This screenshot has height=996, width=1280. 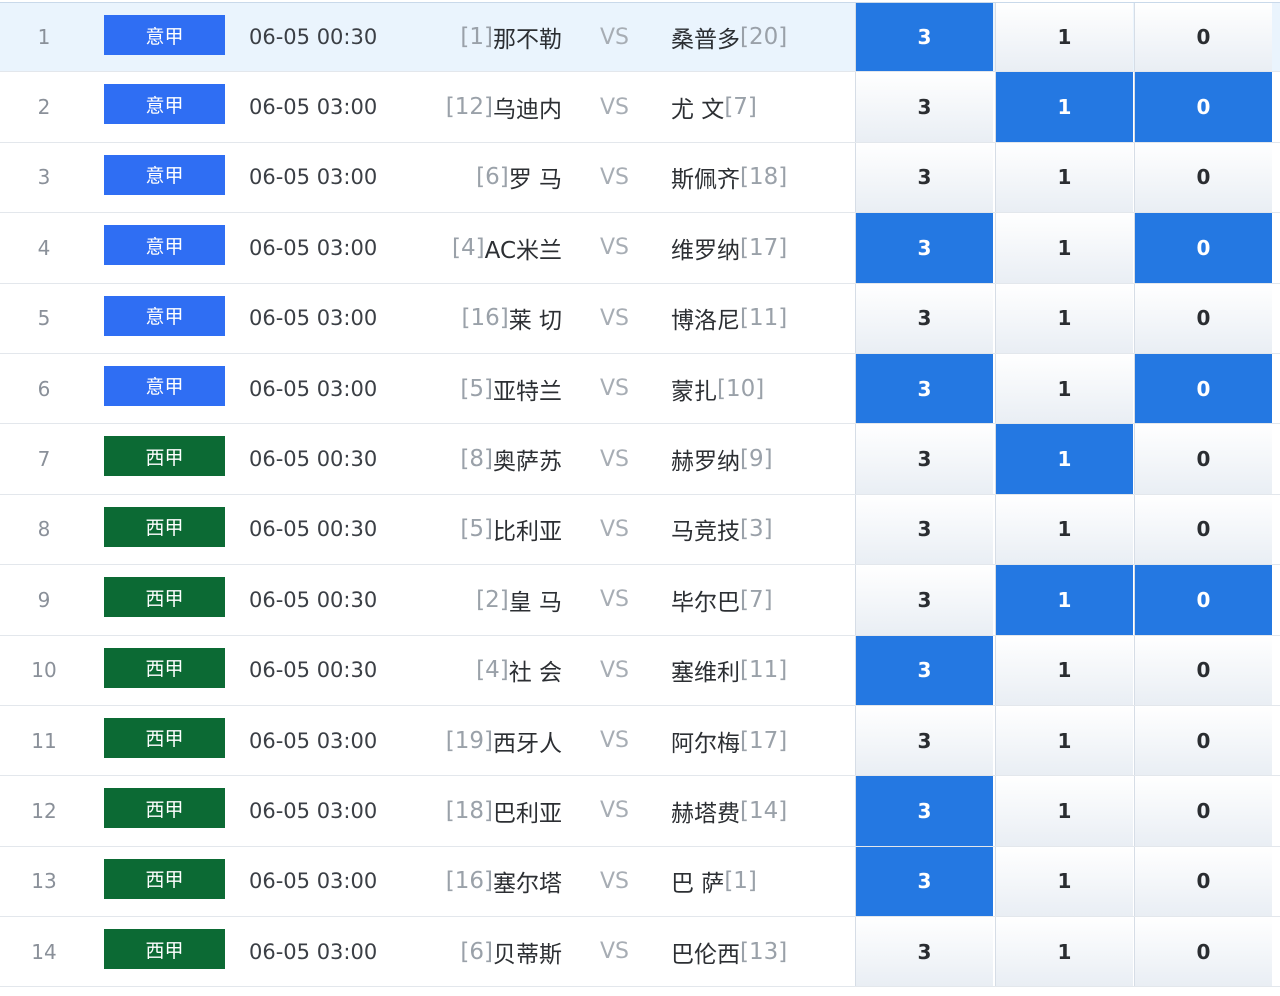 What do you see at coordinates (535, 673) in the screenshot?
I see `home-team-name: 社 会` at bounding box center [535, 673].